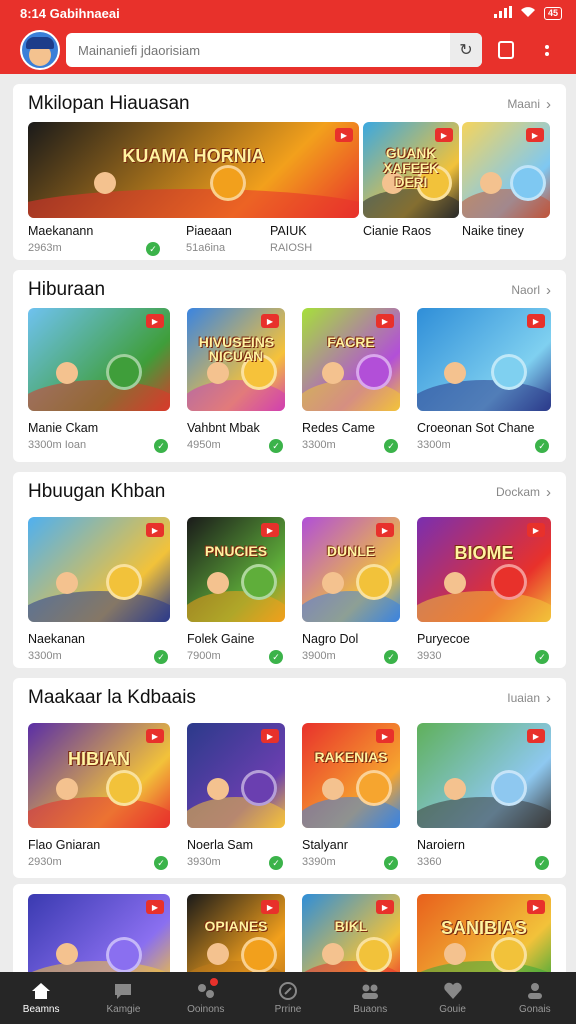 This screenshot has width=576, height=1024. I want to click on game-thumbnail: PNUCIES ▶, so click(236, 569).